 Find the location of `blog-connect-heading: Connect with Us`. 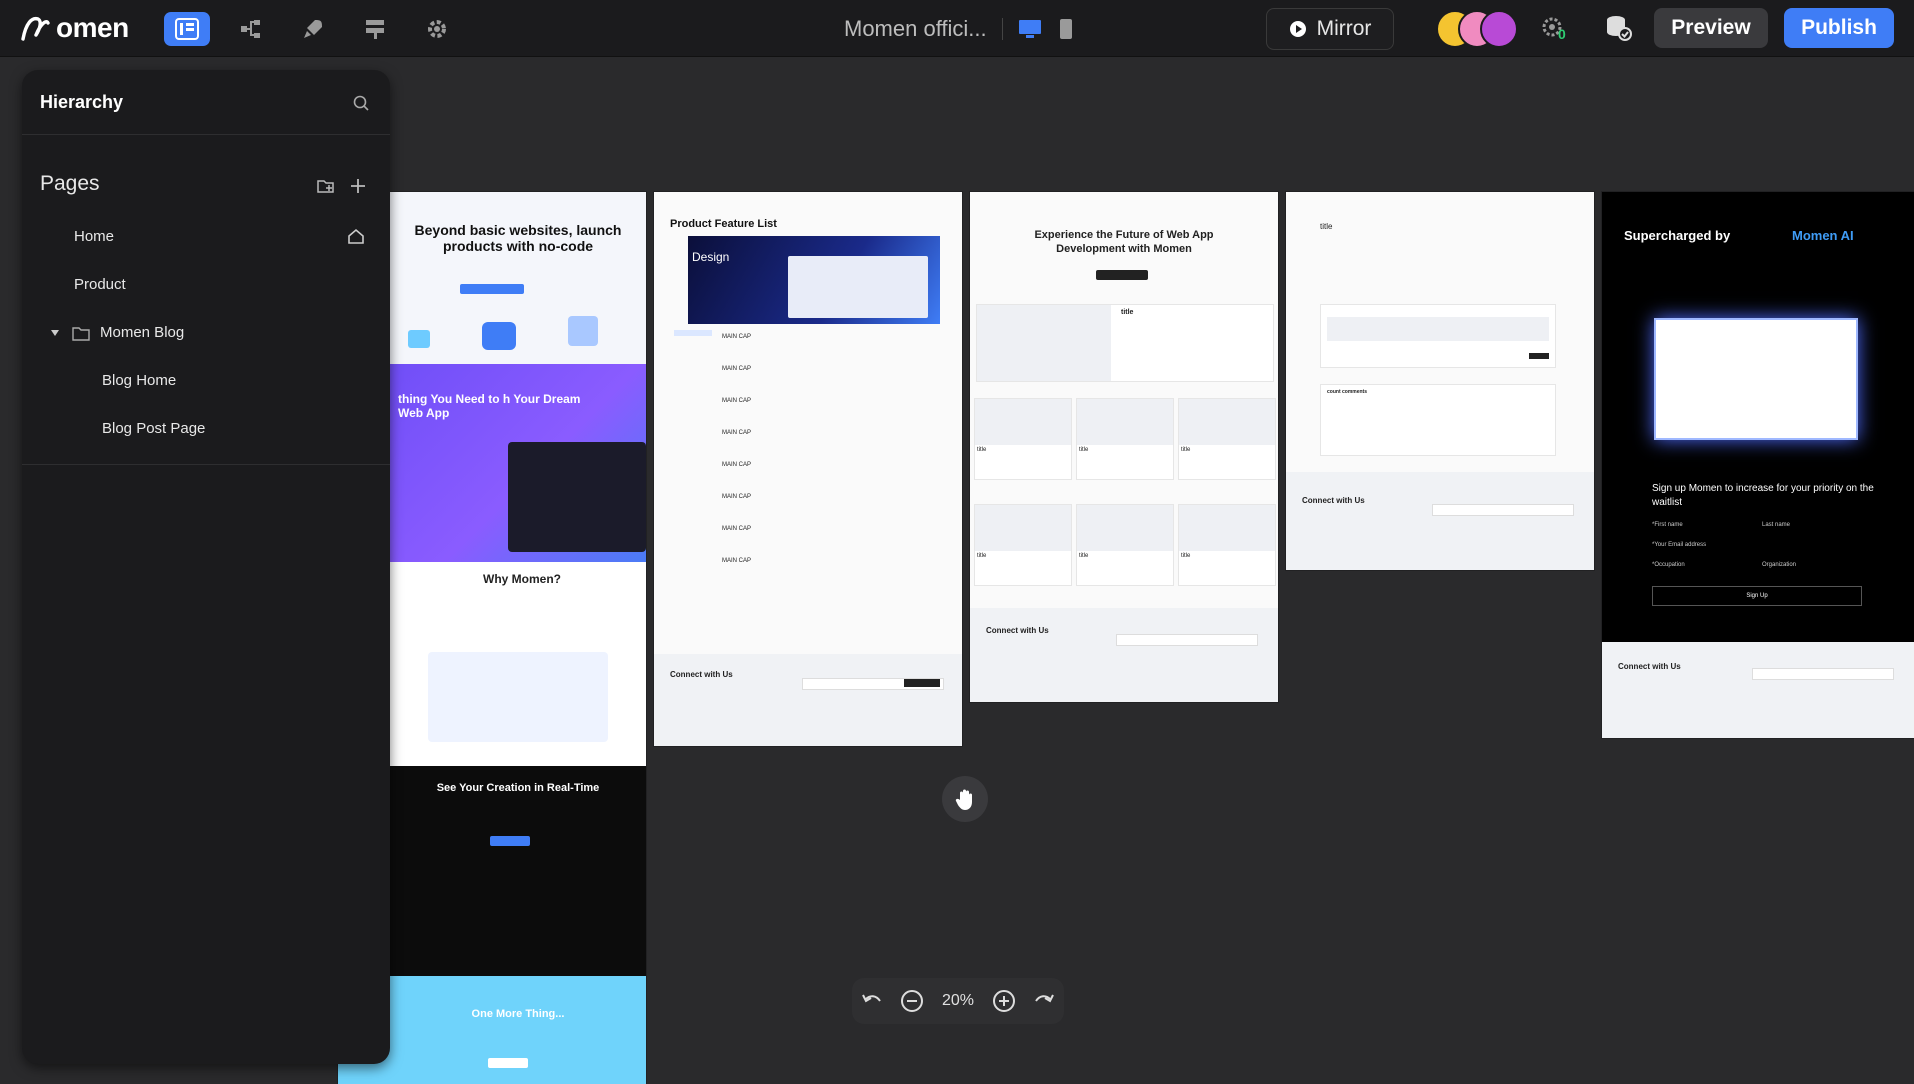

blog-connect-heading: Connect with Us is located at coordinates (1017, 630).